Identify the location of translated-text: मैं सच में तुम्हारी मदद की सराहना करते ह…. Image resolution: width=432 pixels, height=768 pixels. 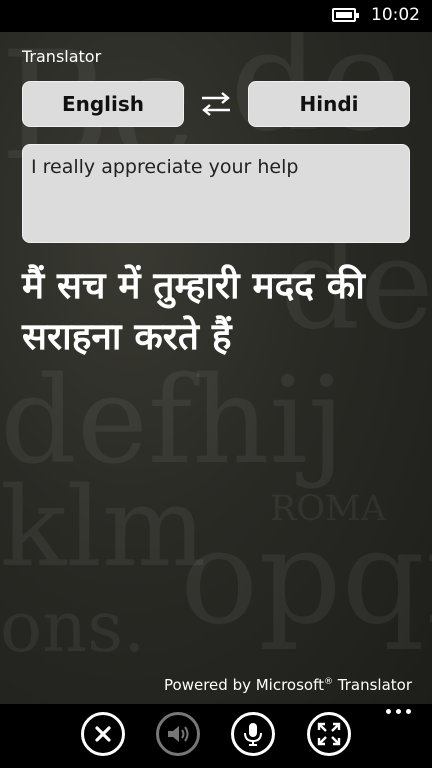
(193, 311).